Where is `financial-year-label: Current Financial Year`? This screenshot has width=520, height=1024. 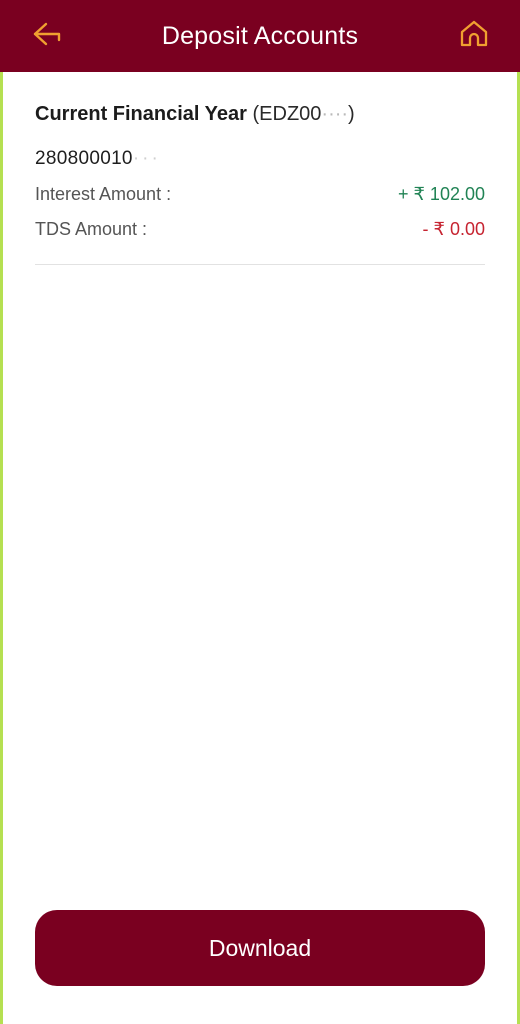
financial-year-label: Current Financial Year is located at coordinates (141, 114).